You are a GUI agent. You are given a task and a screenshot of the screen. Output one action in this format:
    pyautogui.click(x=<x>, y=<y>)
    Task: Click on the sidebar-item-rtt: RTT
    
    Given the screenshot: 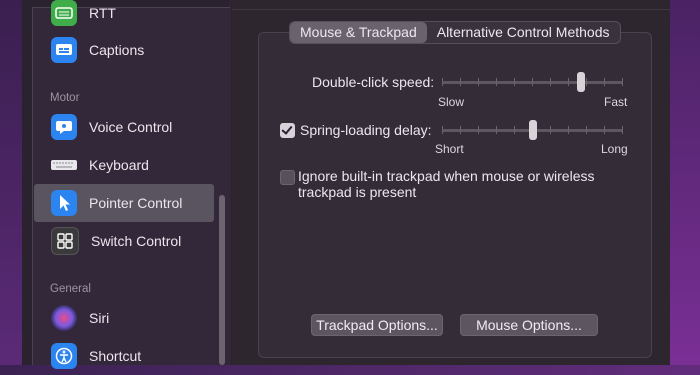 What is the action you would take?
    pyautogui.click(x=124, y=16)
    